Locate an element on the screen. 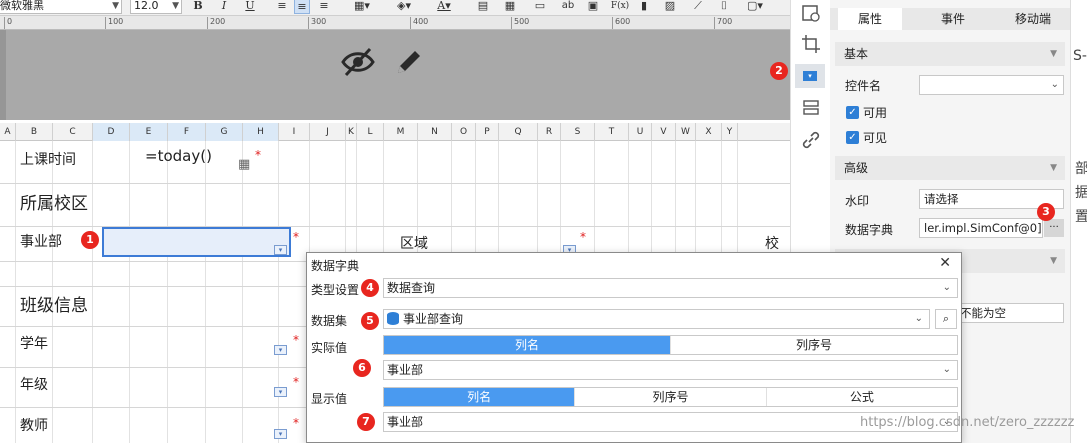  column-header-cell: Q is located at coordinates (518, 132).